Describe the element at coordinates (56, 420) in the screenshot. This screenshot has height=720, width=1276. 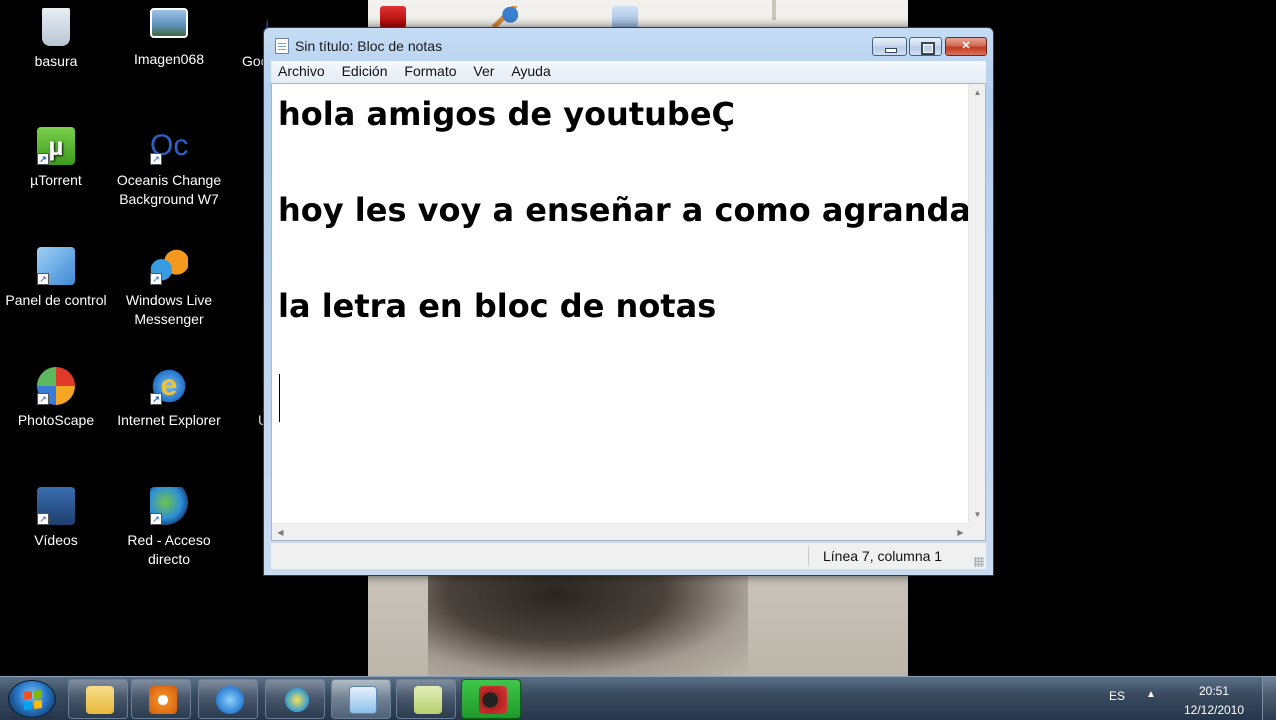
I see `desktop-icon-label: PhotoScape` at that location.